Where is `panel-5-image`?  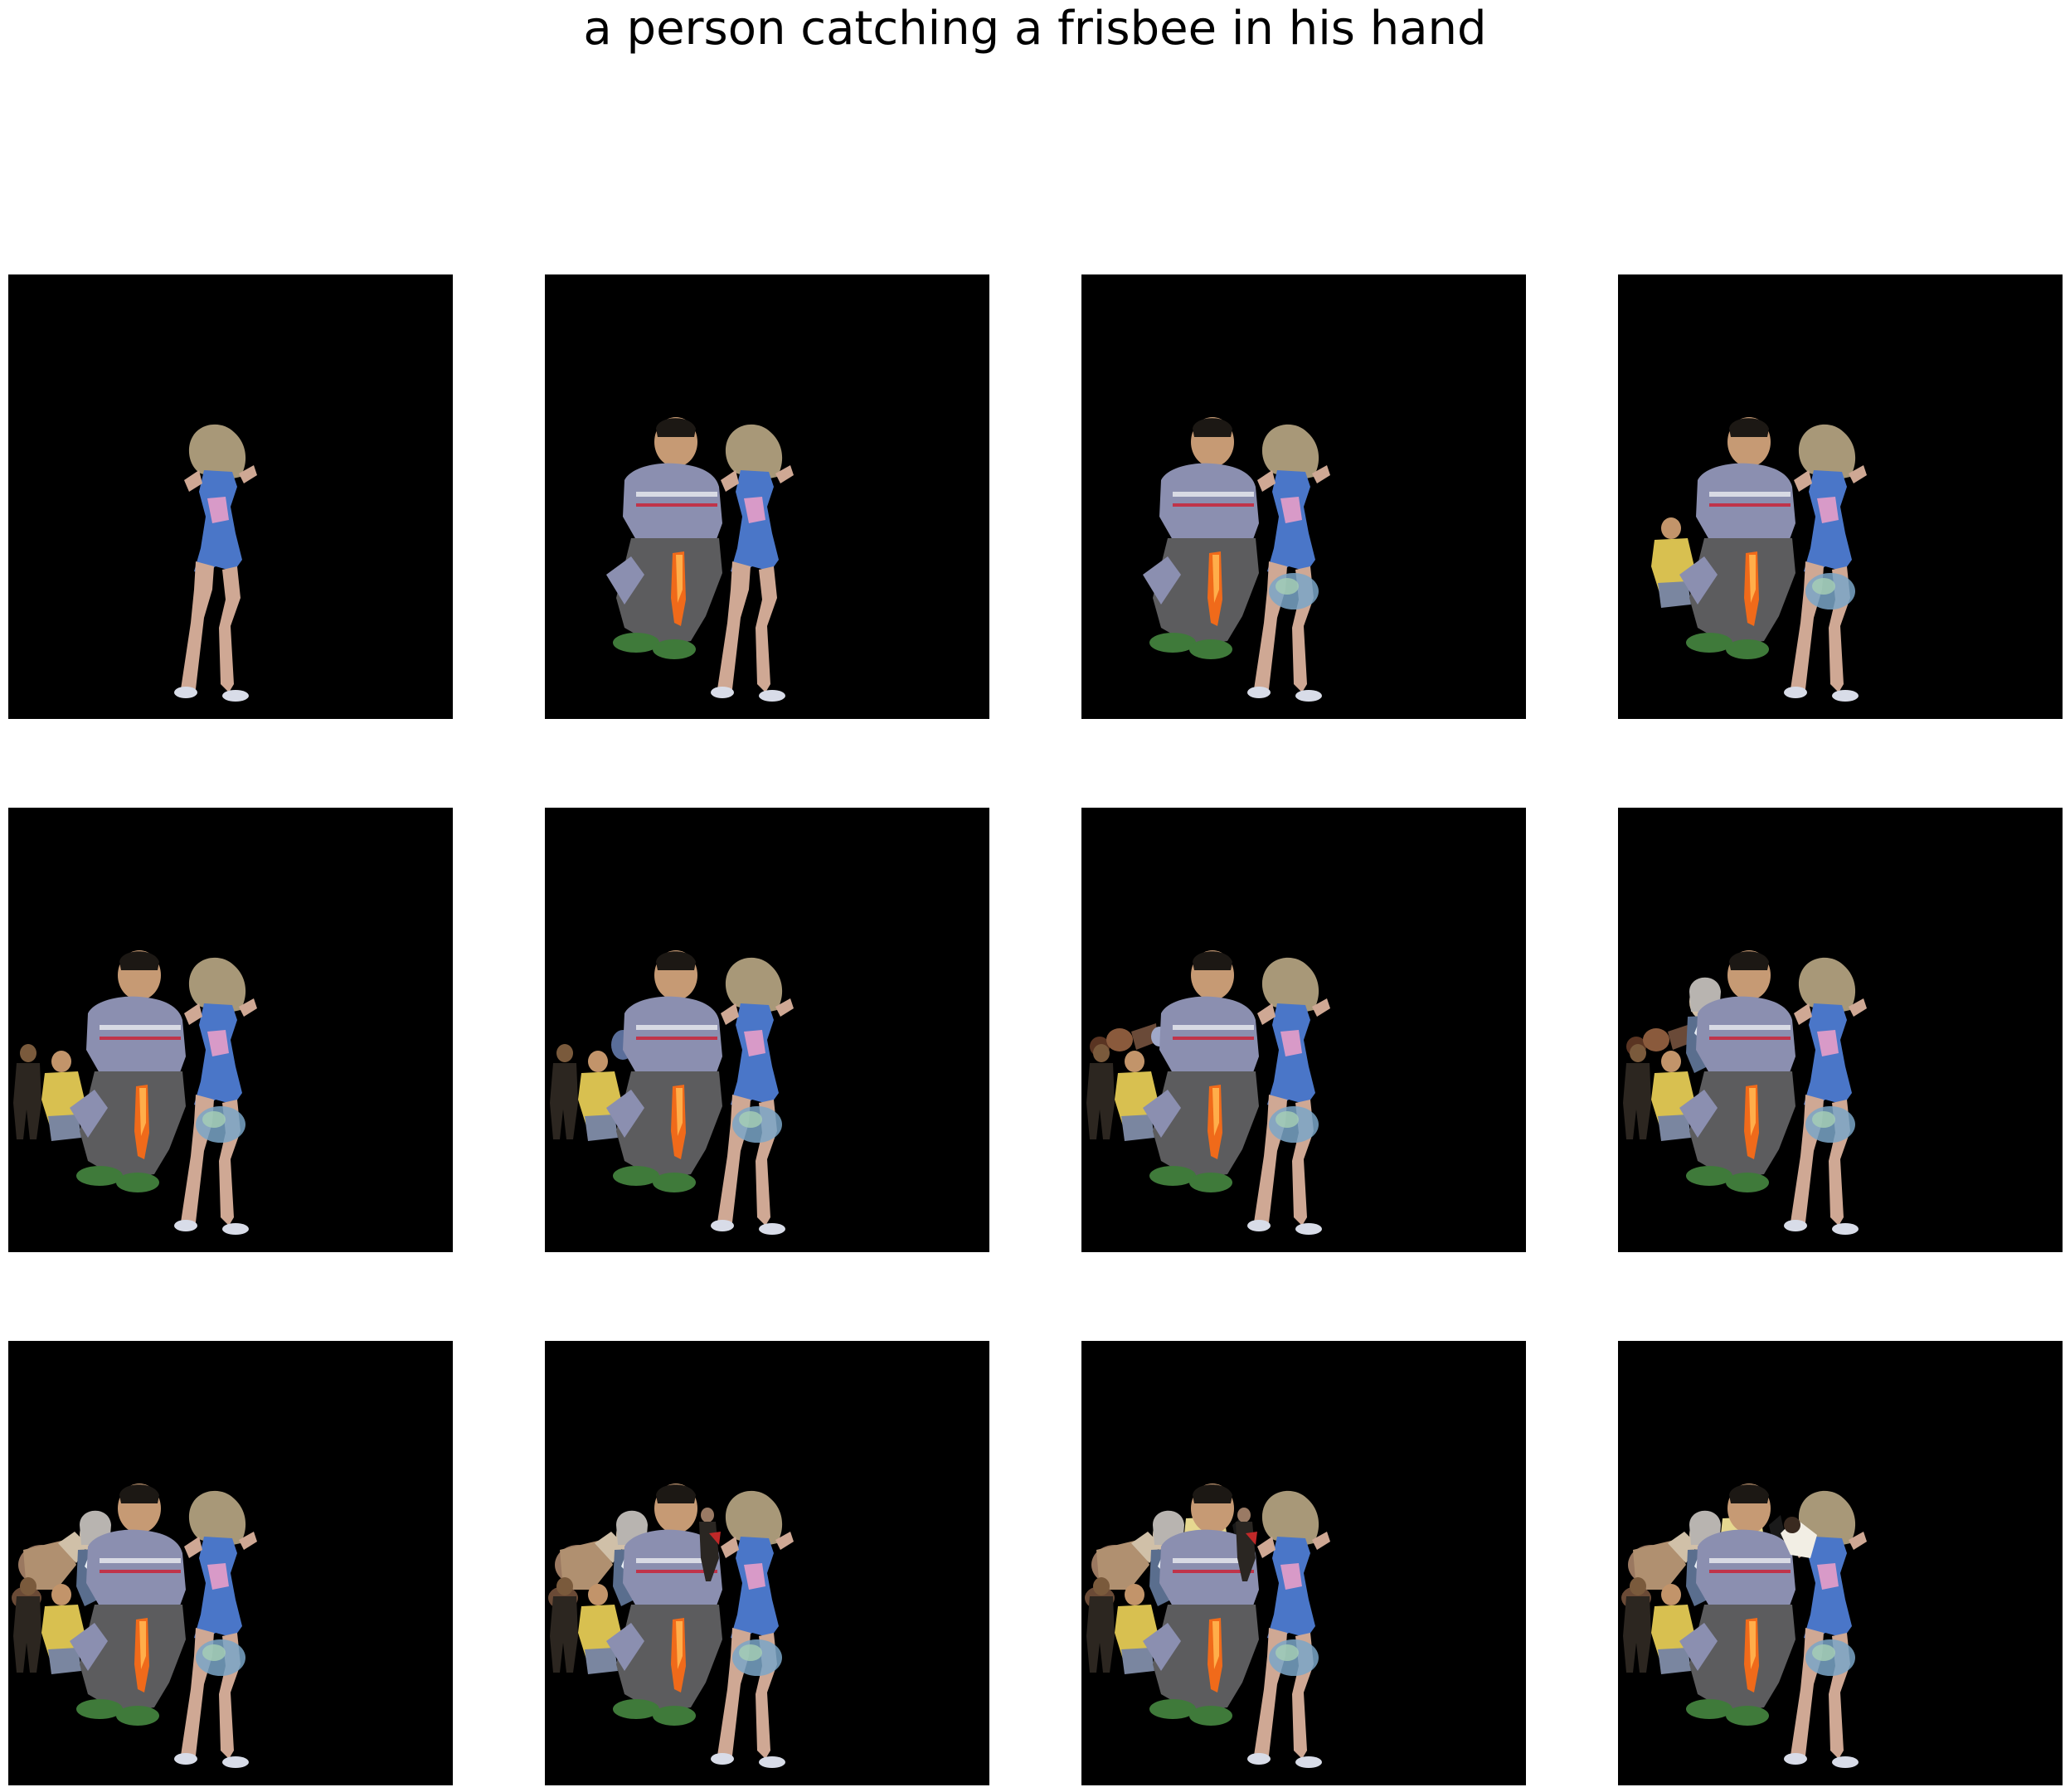 panel-5-image is located at coordinates (135, 1092).